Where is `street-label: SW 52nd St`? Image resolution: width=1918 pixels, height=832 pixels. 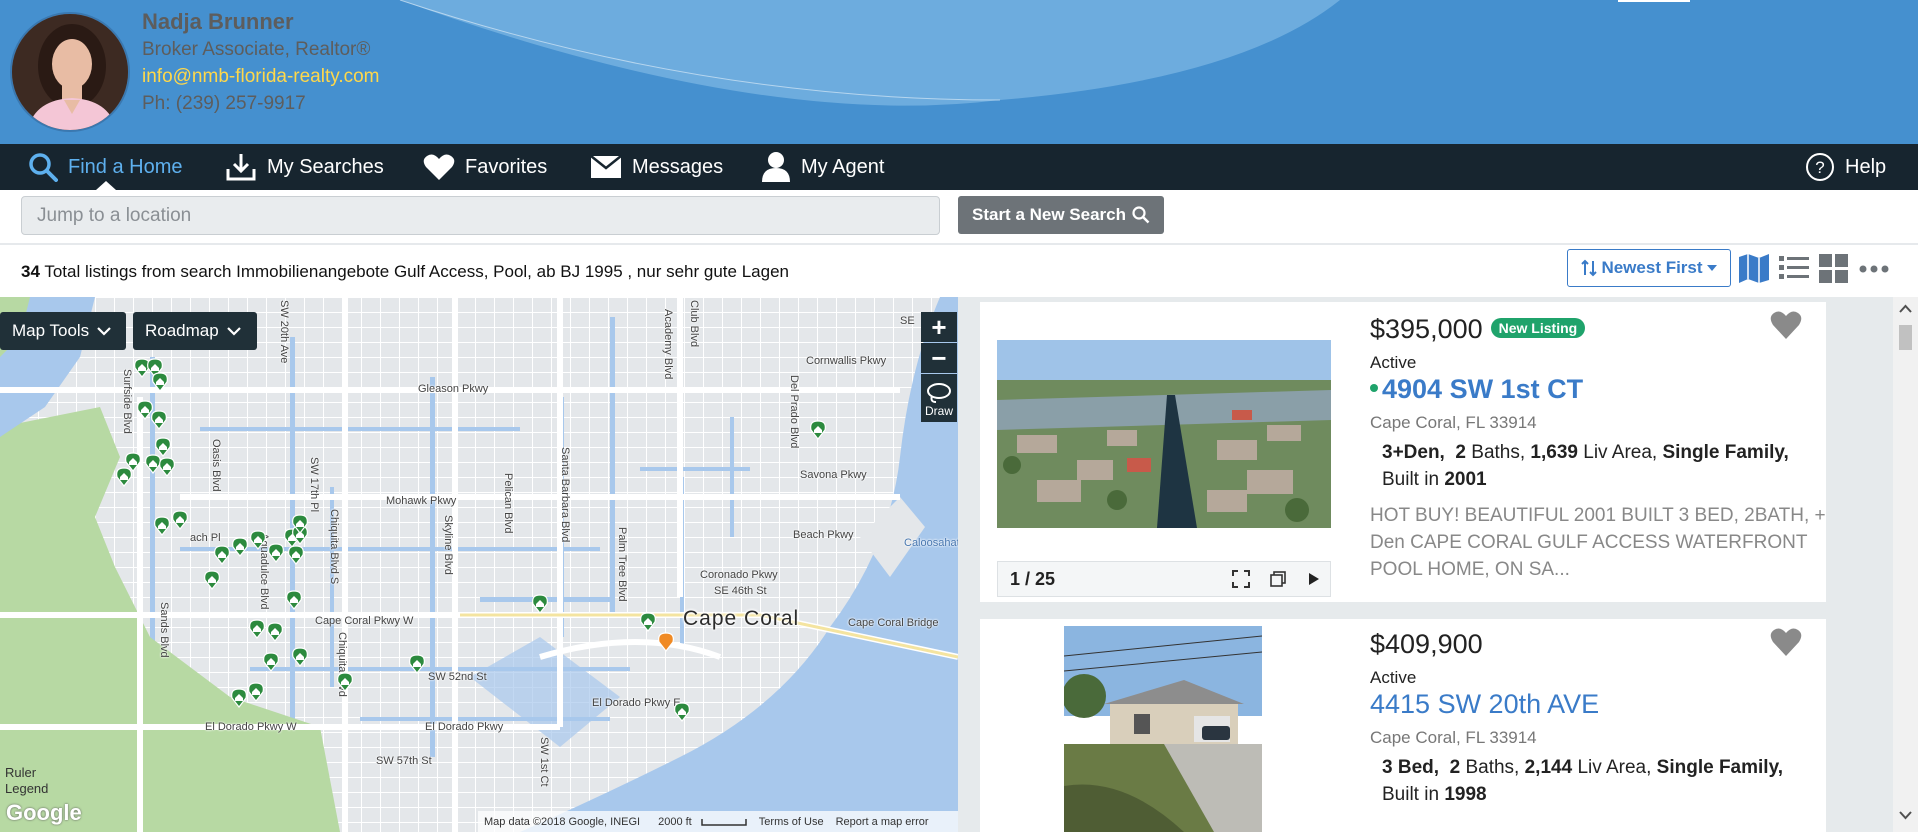
street-label: SW 52nd St is located at coordinates (457, 677).